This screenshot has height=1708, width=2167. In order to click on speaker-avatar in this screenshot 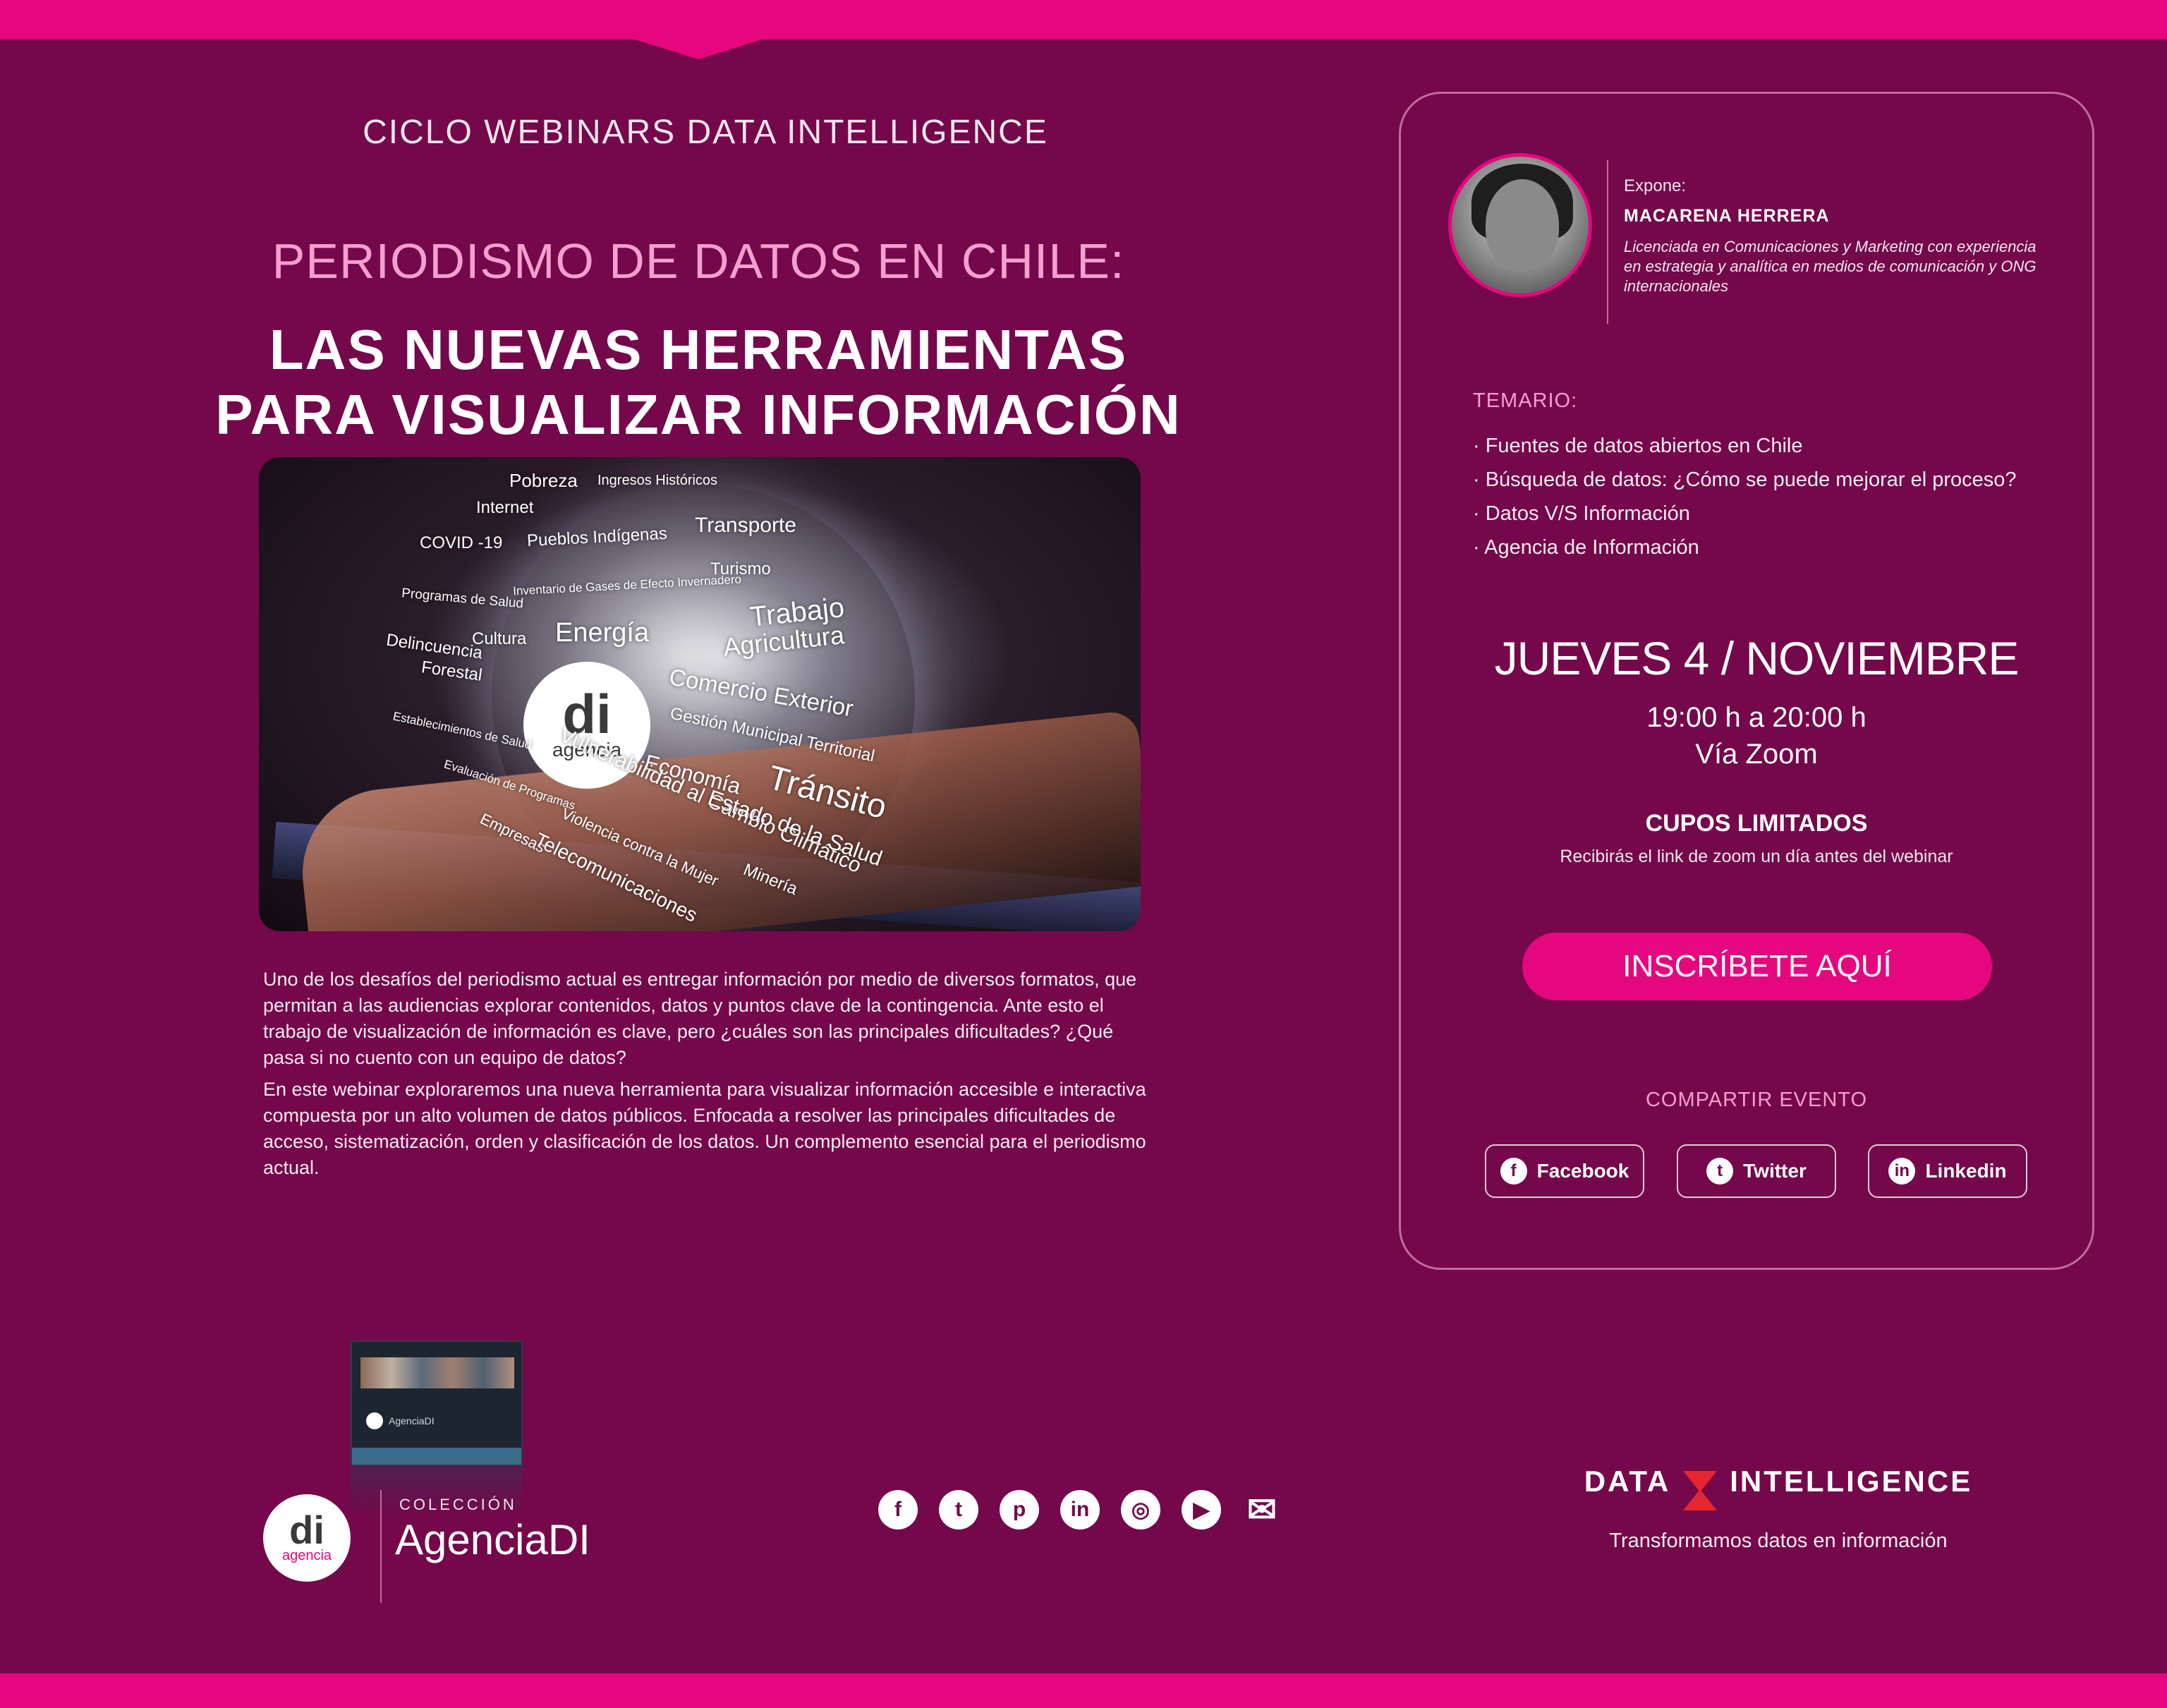, I will do `click(1520, 225)`.